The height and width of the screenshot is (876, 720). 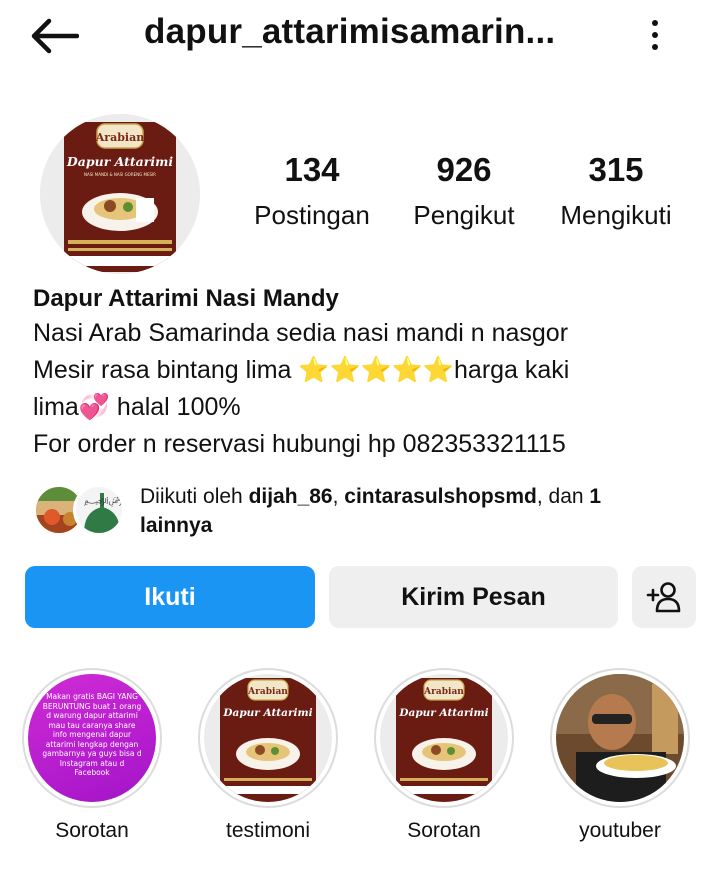 I want to click on stat-followers: 926 Pengikut, so click(x=464, y=190).